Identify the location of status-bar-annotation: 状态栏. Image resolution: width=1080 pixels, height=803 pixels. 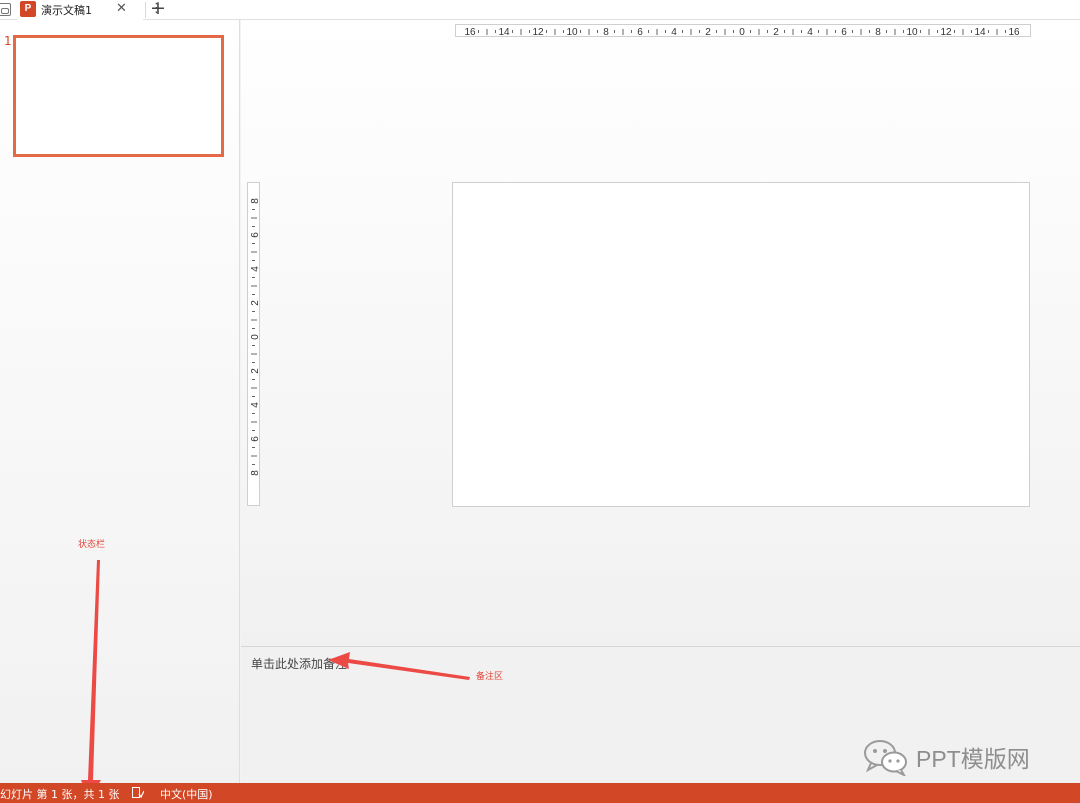
(92, 545).